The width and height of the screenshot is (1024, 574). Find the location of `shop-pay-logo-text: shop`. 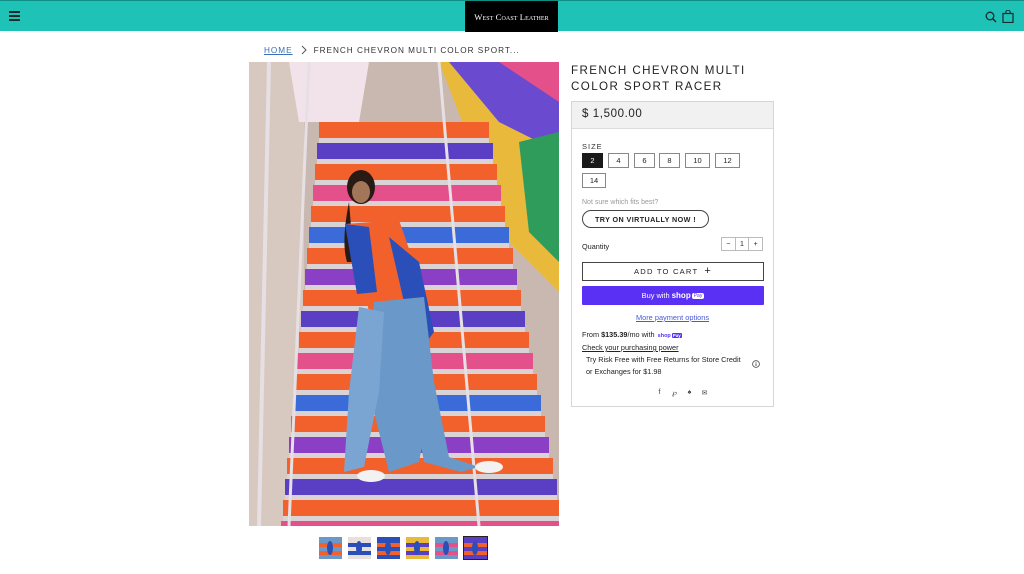

shop-pay-logo-text: shop is located at coordinates (681, 295).